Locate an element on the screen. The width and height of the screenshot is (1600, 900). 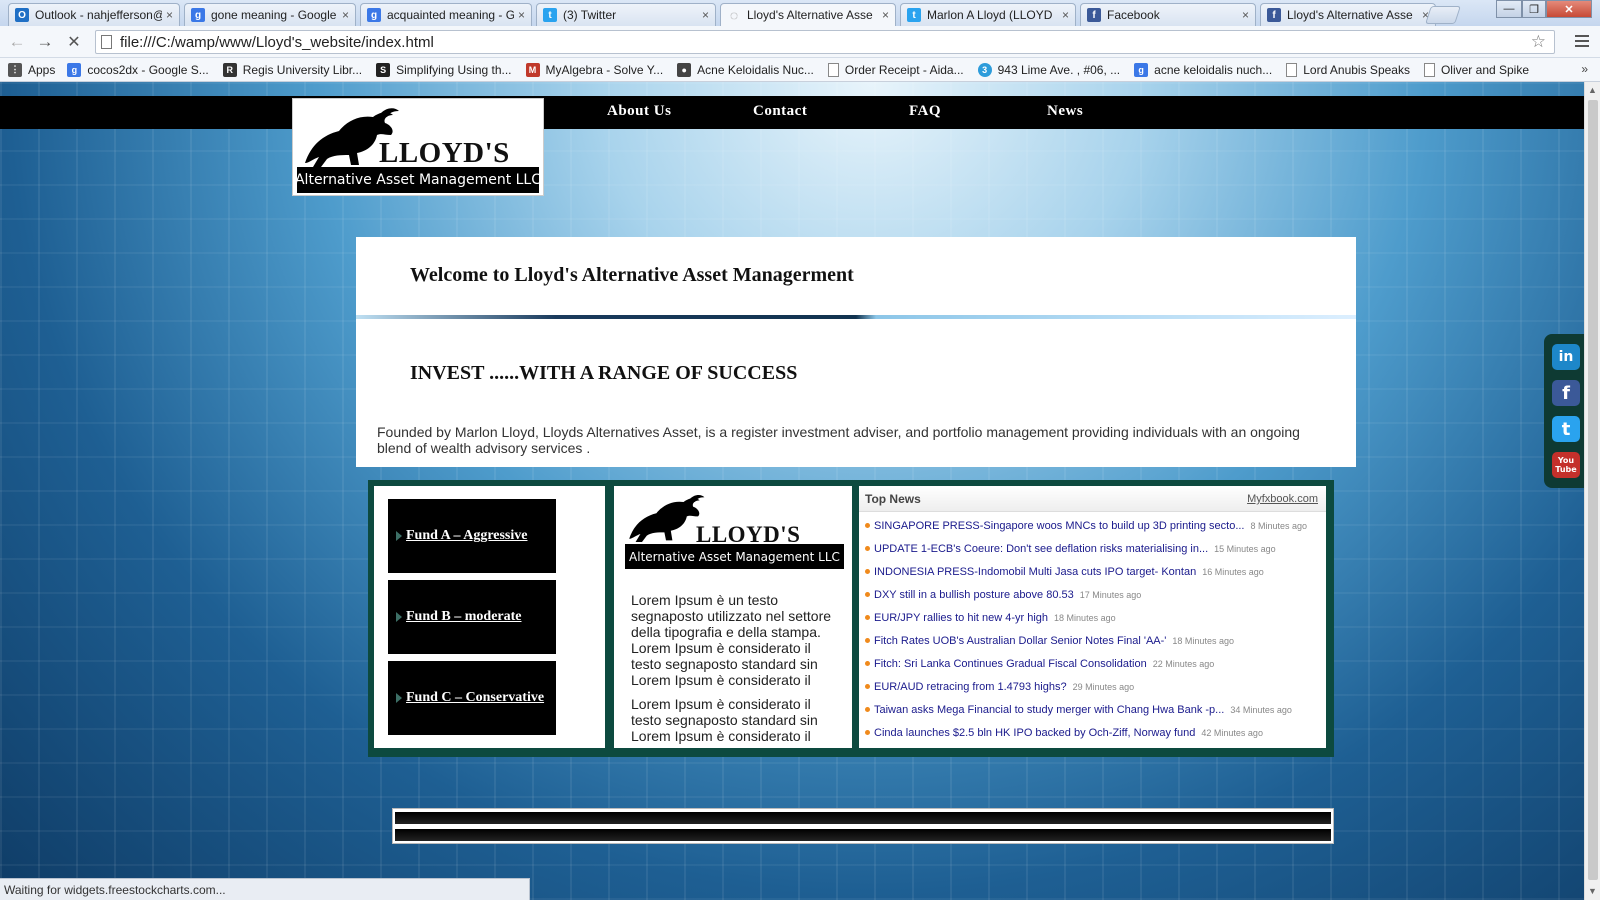
browser-tab-lloyds-active: ◌ Lloyd's Alternative Asse × is located at coordinates (808, 14).